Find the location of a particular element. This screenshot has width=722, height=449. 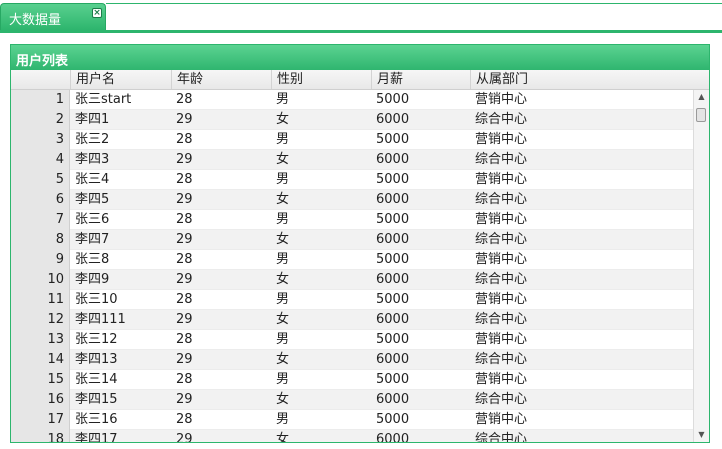

table-row: 8 李四7 29 女 6000 综合中心 is located at coordinates (352, 240).